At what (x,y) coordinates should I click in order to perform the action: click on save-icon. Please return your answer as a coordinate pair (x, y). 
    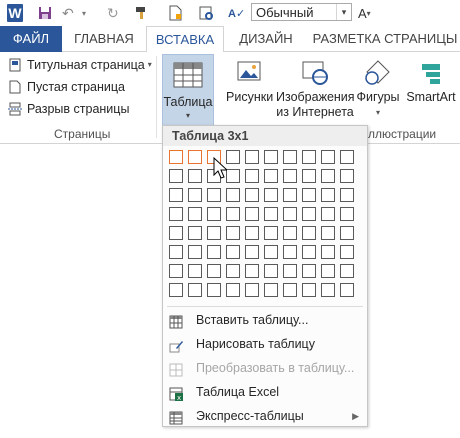
    Looking at the image, I should click on (45, 13).